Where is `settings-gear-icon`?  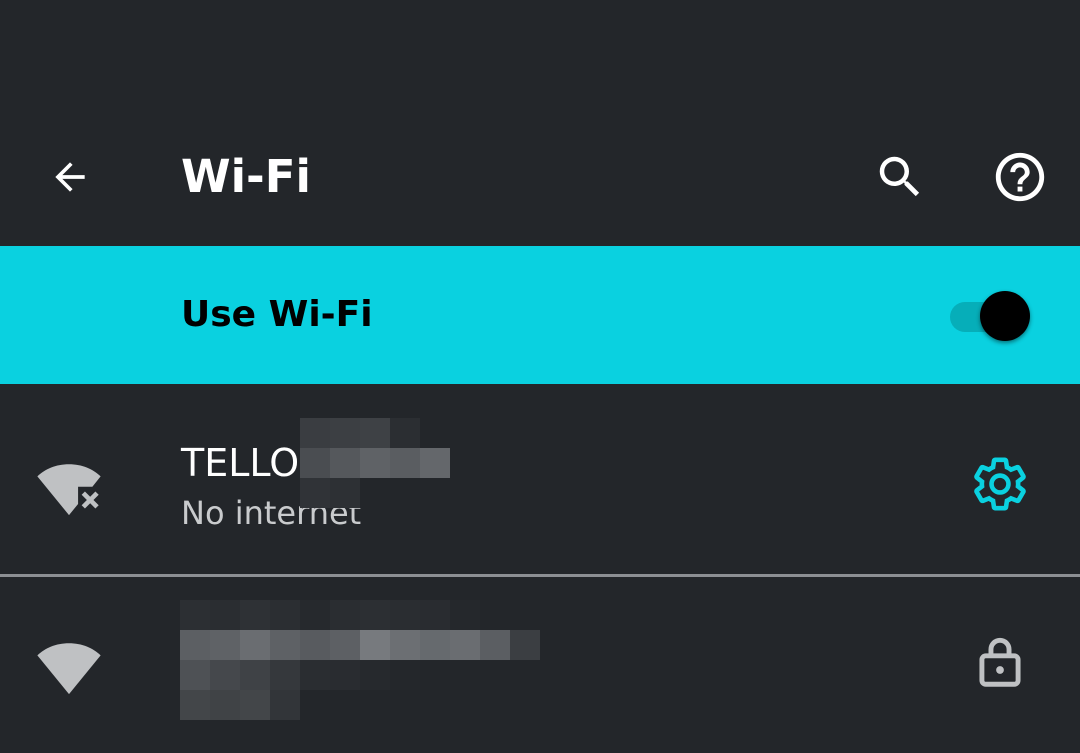
settings-gear-icon is located at coordinates (1000, 484).